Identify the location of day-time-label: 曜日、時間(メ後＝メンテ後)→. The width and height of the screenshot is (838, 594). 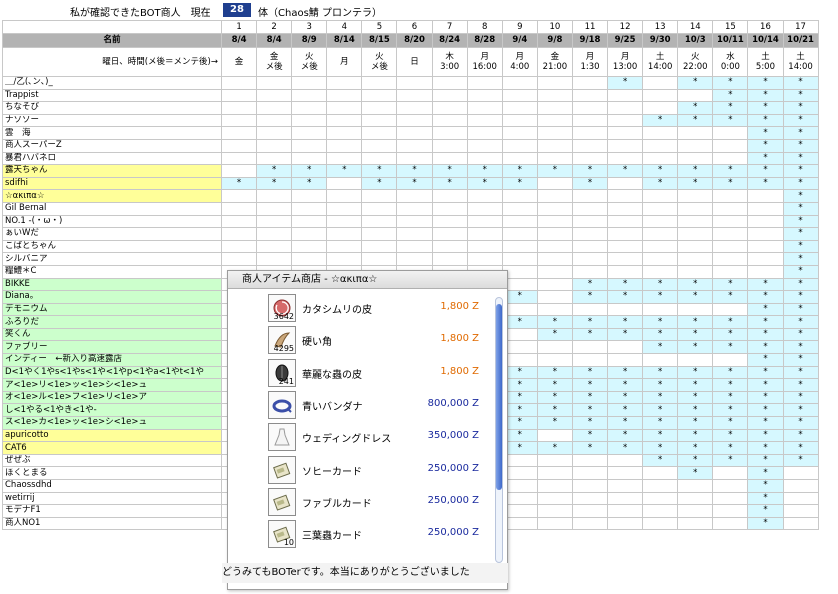
(112, 62).